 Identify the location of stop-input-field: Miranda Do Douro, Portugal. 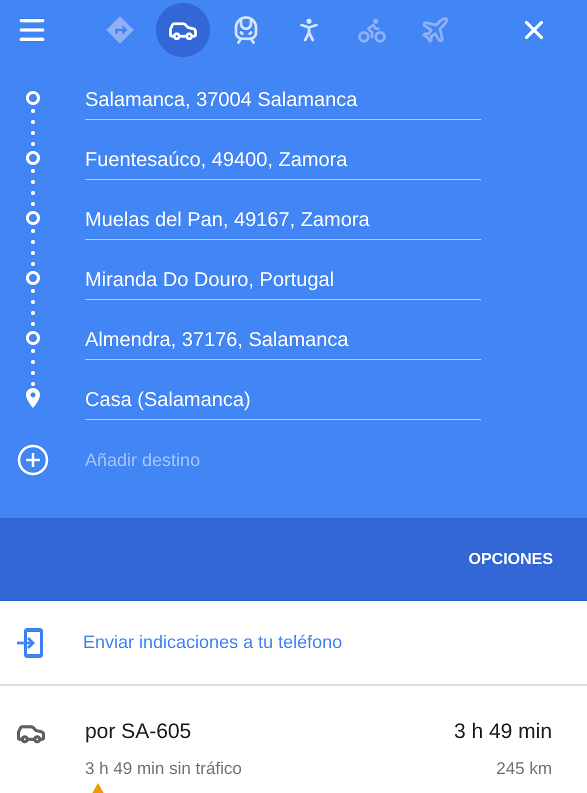
(283, 278).